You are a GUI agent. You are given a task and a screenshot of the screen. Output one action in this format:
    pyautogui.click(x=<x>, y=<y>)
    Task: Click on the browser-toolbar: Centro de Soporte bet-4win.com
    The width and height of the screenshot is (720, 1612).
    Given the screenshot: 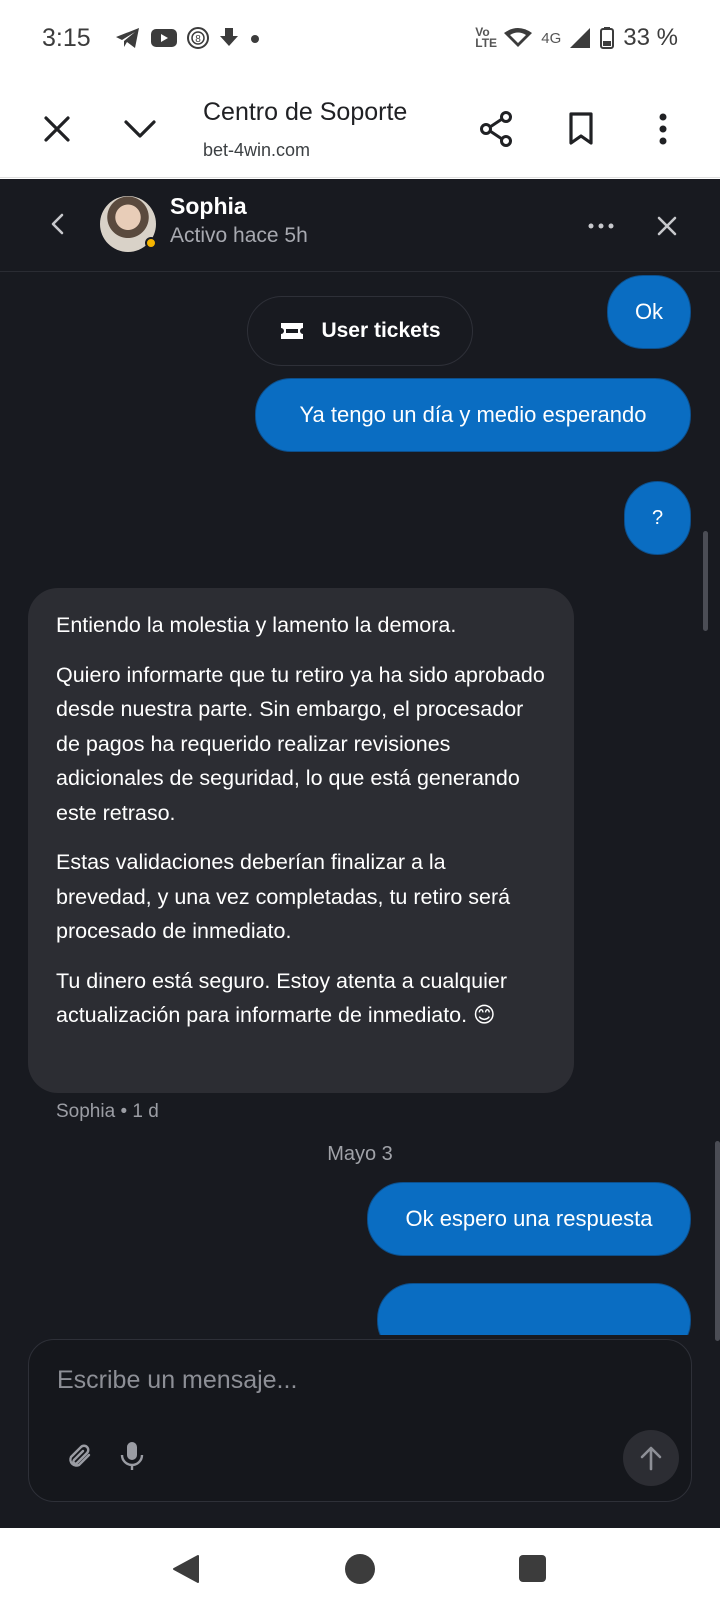 What is the action you would take?
    pyautogui.click(x=360, y=129)
    